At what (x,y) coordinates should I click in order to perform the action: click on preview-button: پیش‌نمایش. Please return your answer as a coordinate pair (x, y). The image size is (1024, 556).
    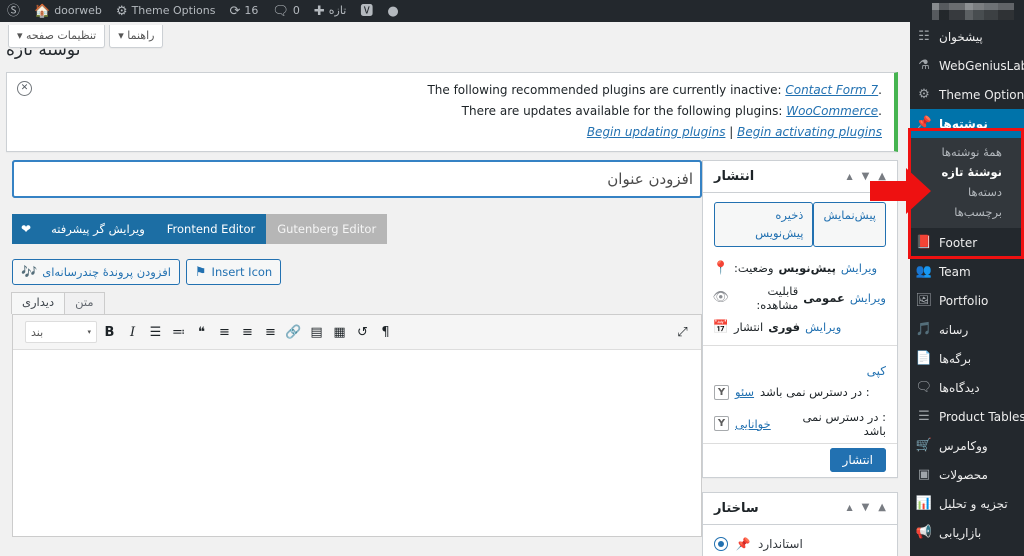
    Looking at the image, I should click on (849, 224).